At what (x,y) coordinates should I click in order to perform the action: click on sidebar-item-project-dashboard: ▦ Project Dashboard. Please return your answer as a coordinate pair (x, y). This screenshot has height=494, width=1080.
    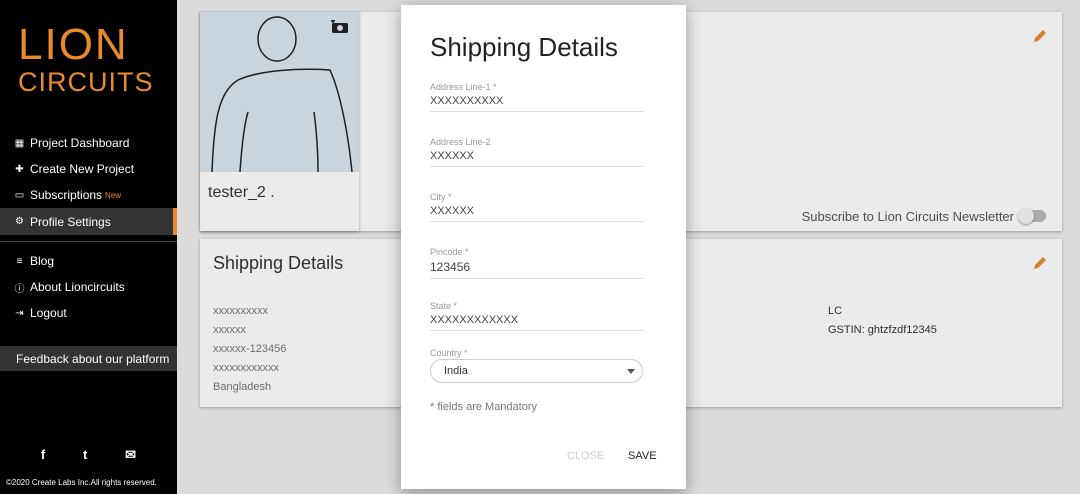
    Looking at the image, I should click on (88, 143).